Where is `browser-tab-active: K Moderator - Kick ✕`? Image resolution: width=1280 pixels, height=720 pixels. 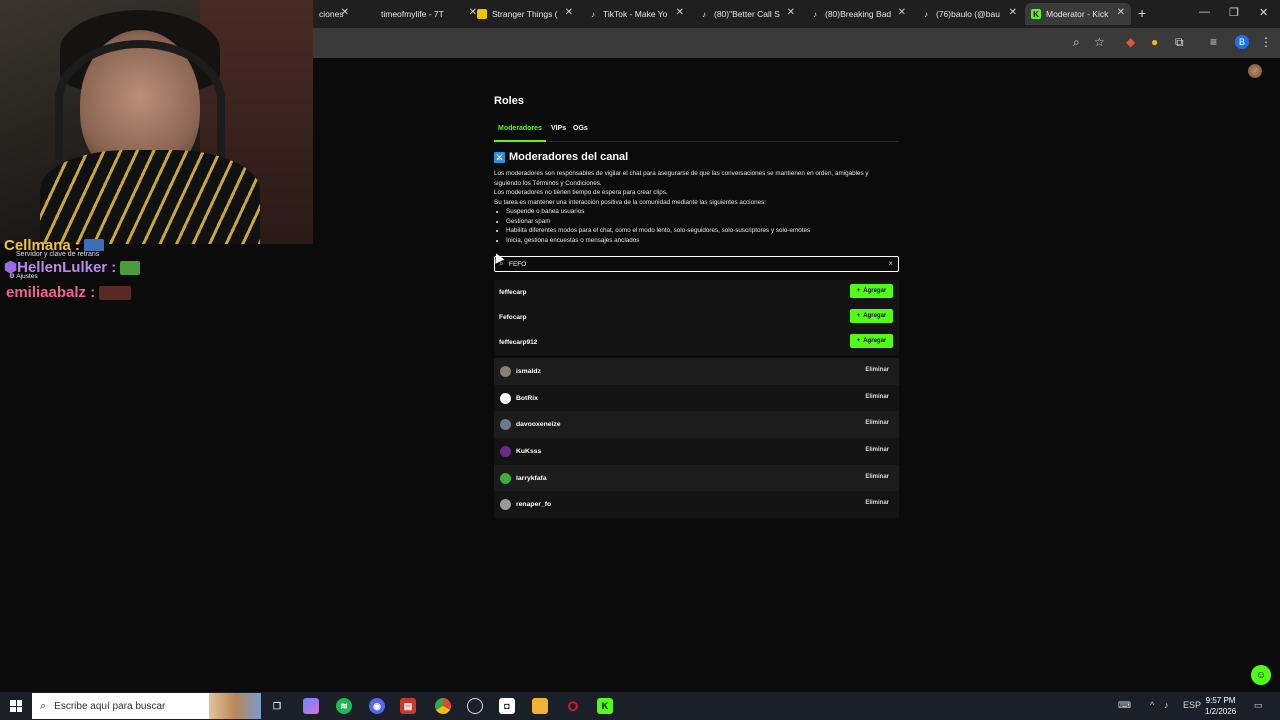 browser-tab-active: K Moderator - Kick ✕ is located at coordinates (1078, 14).